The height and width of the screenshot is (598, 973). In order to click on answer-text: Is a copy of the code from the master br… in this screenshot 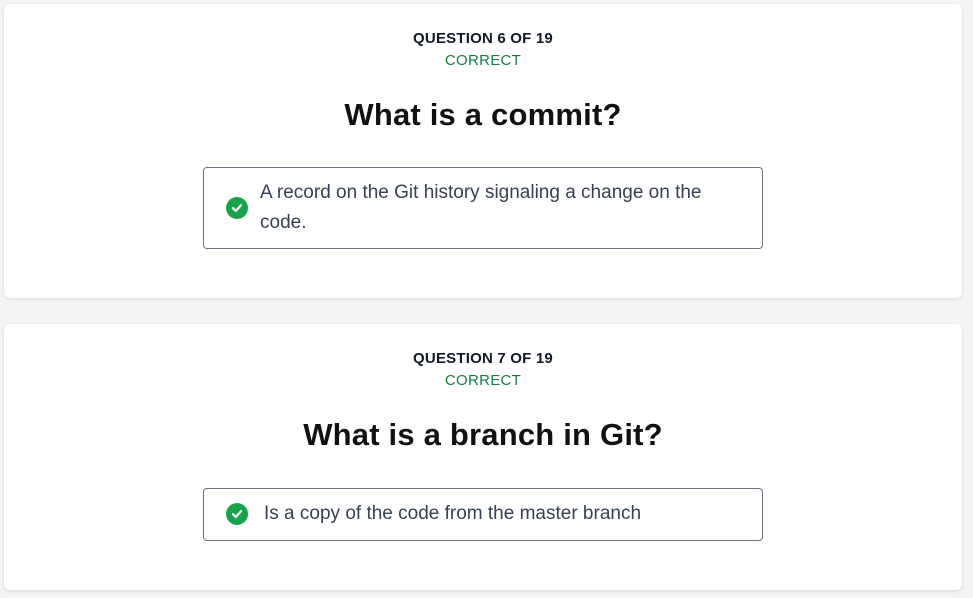, I will do `click(453, 513)`.